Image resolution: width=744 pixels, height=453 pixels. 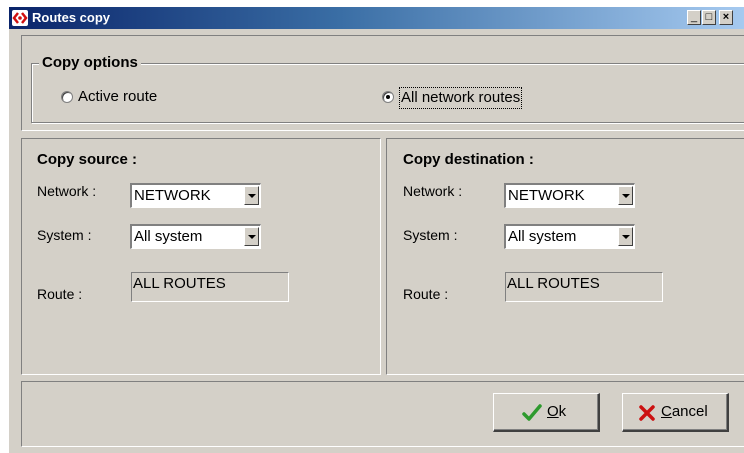 What do you see at coordinates (433, 191) in the screenshot?
I see `dest-network-label: Network :` at bounding box center [433, 191].